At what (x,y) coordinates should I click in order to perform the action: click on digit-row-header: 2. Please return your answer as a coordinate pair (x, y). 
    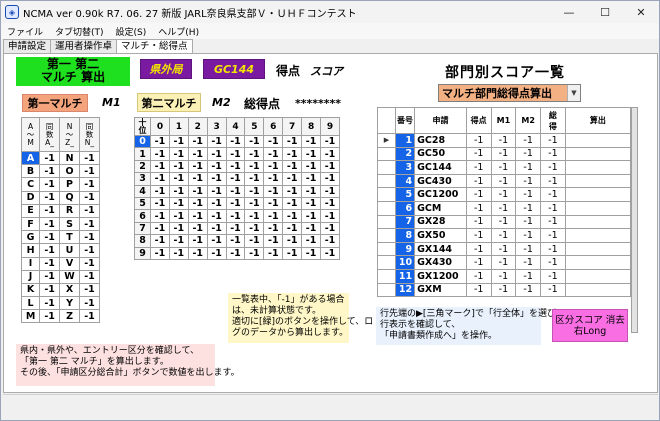
    Looking at the image, I should click on (142, 166).